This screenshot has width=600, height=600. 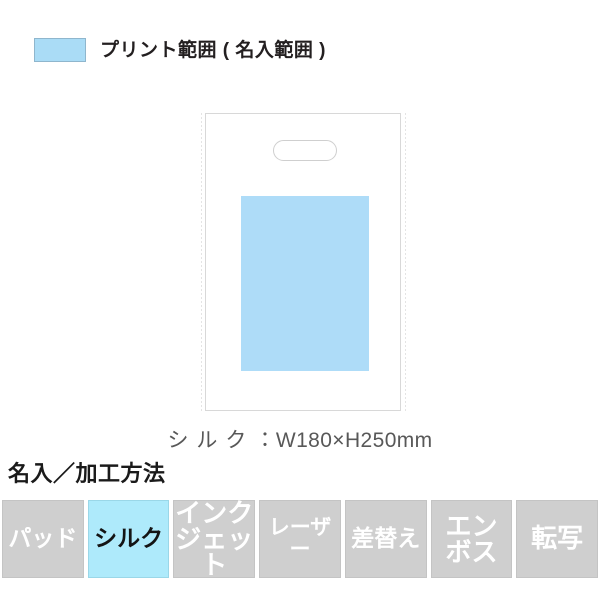 What do you see at coordinates (305, 283) in the screenshot?
I see `print-area-rect` at bounding box center [305, 283].